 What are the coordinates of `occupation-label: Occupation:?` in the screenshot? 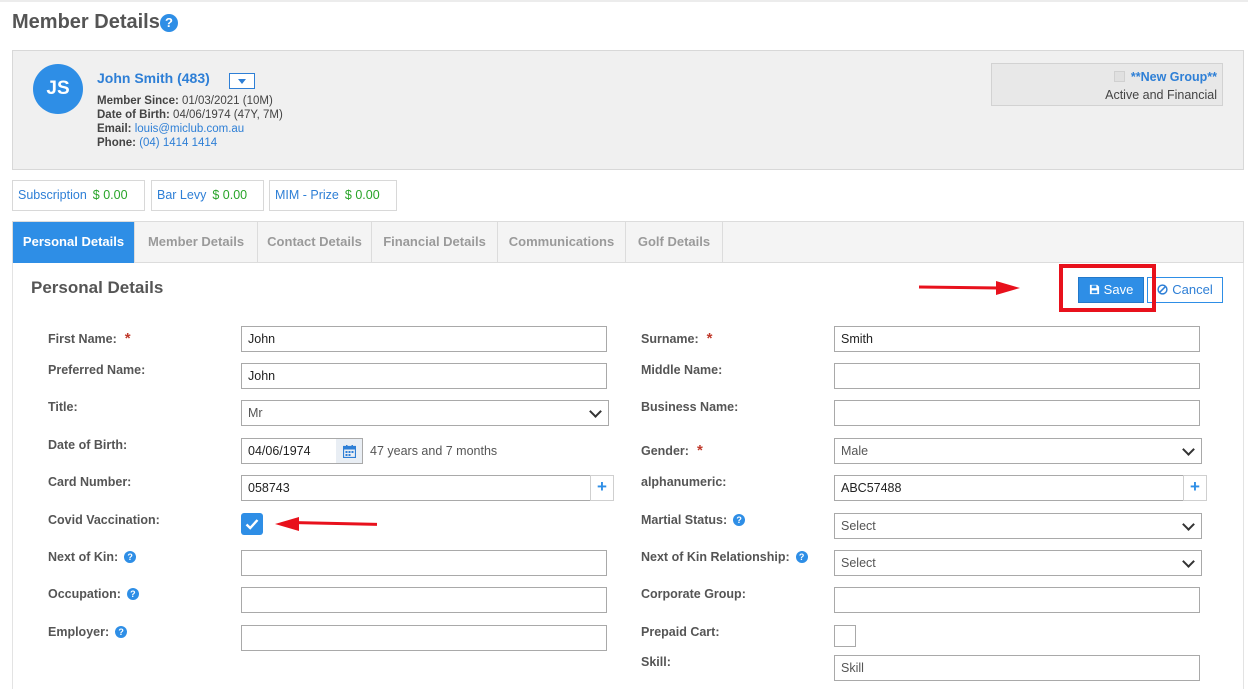 It's located at (93, 594).